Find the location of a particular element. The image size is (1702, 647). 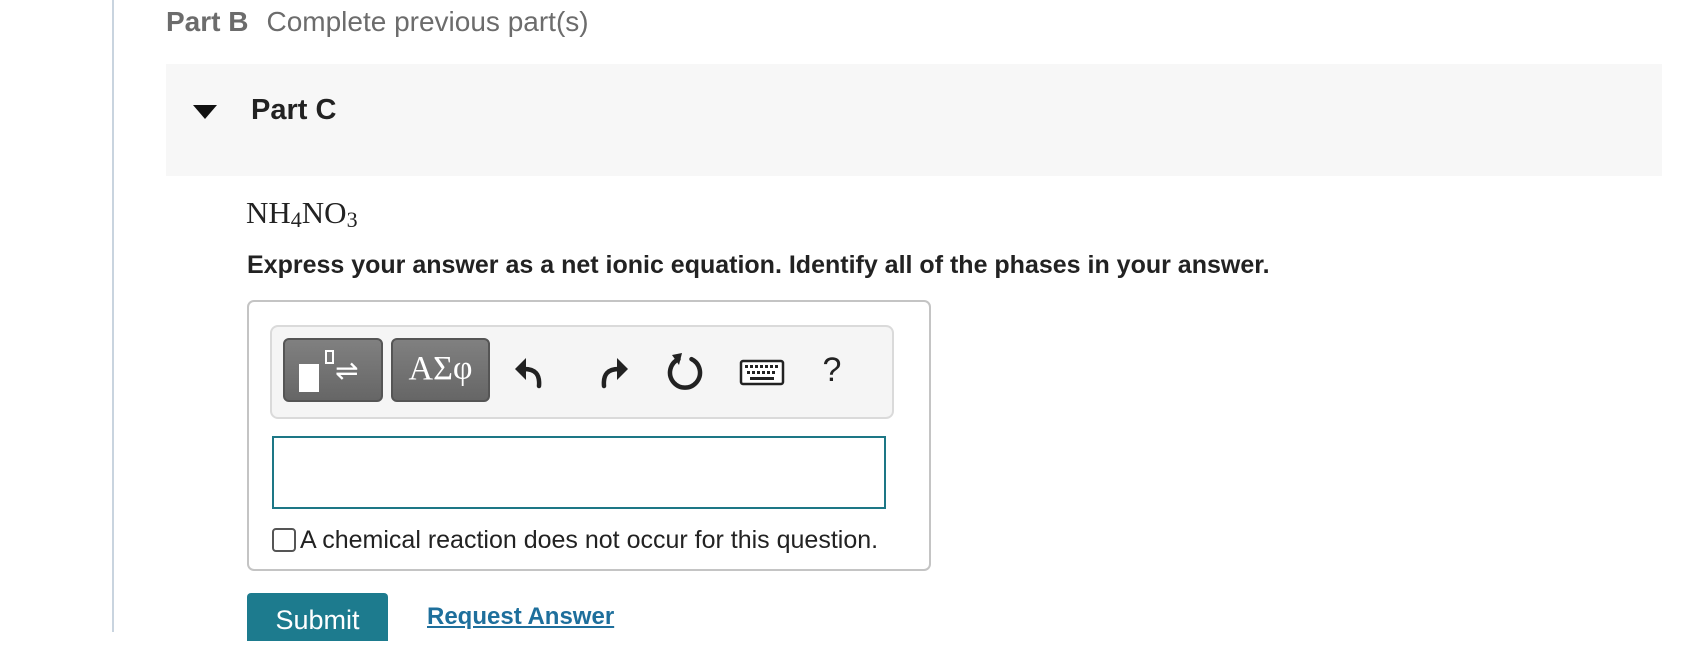

no-reaction-checkbox is located at coordinates (284, 540).